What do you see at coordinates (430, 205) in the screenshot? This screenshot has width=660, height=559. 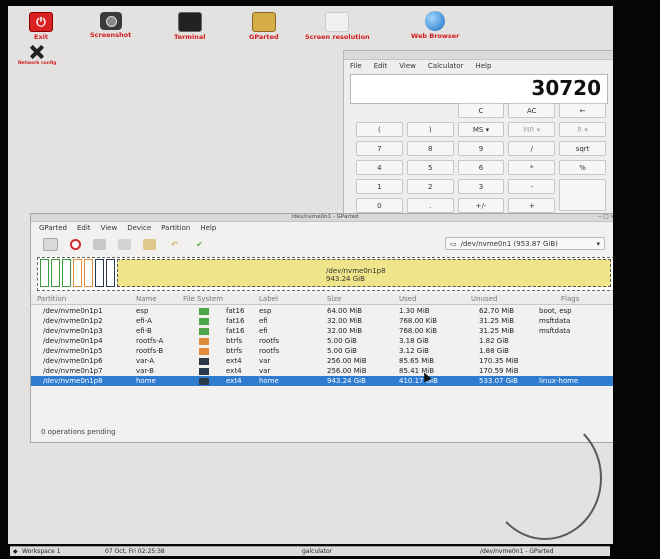 I see `calc-key-point: .` at bounding box center [430, 205].